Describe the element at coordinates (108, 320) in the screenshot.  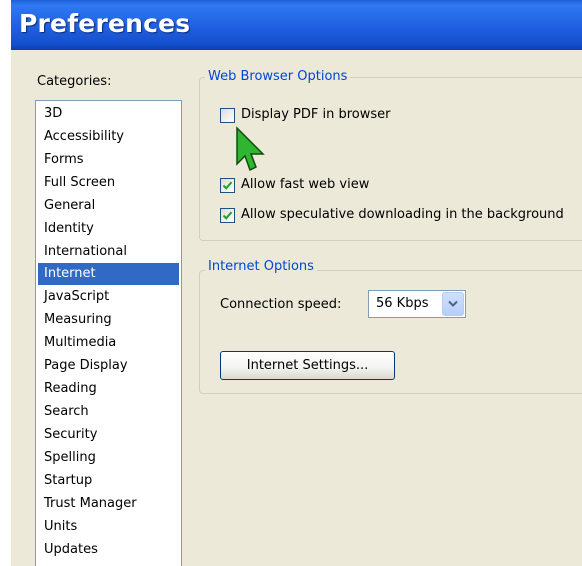
I see `category-item: Measuring` at that location.